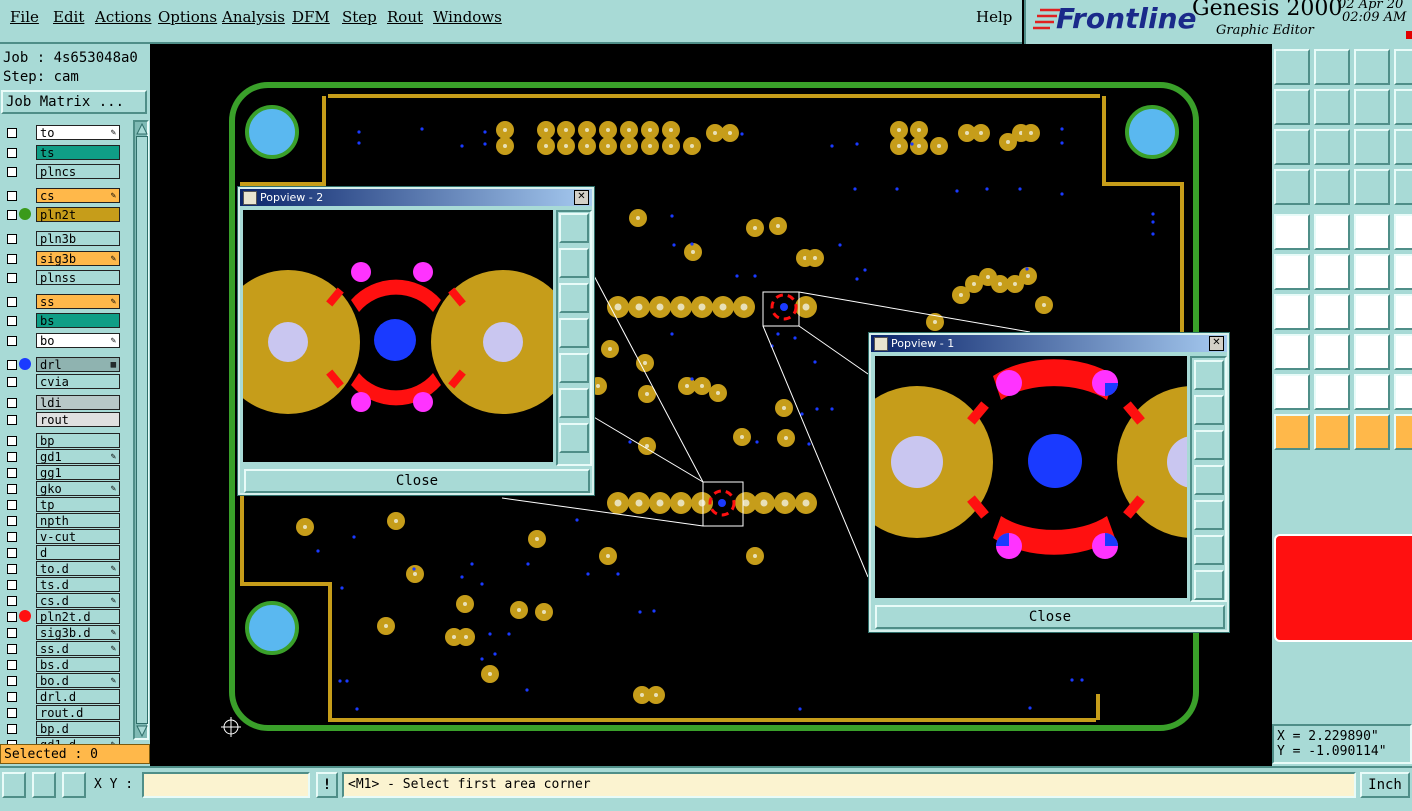 This screenshot has width=1412, height=811. What do you see at coordinates (405, 17) in the screenshot?
I see `menu-rout: Rout` at bounding box center [405, 17].